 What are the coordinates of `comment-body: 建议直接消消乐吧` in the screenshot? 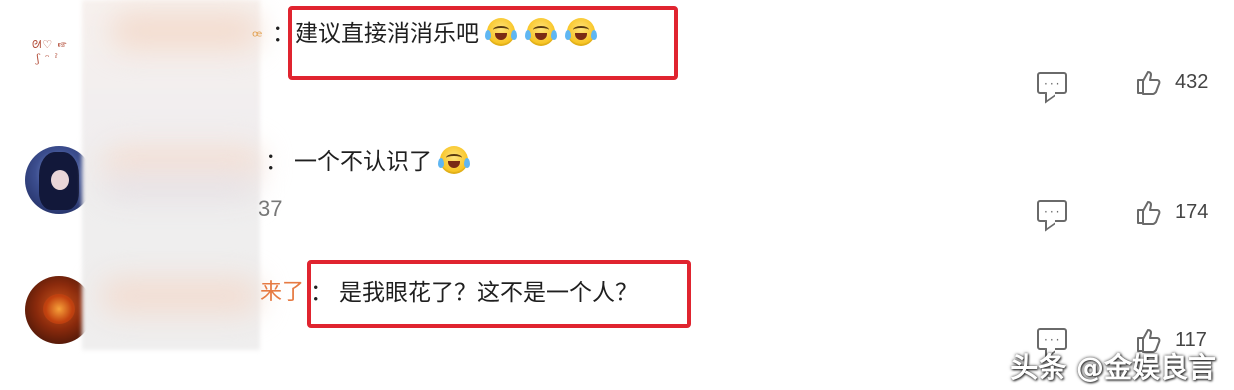 It's located at (387, 34).